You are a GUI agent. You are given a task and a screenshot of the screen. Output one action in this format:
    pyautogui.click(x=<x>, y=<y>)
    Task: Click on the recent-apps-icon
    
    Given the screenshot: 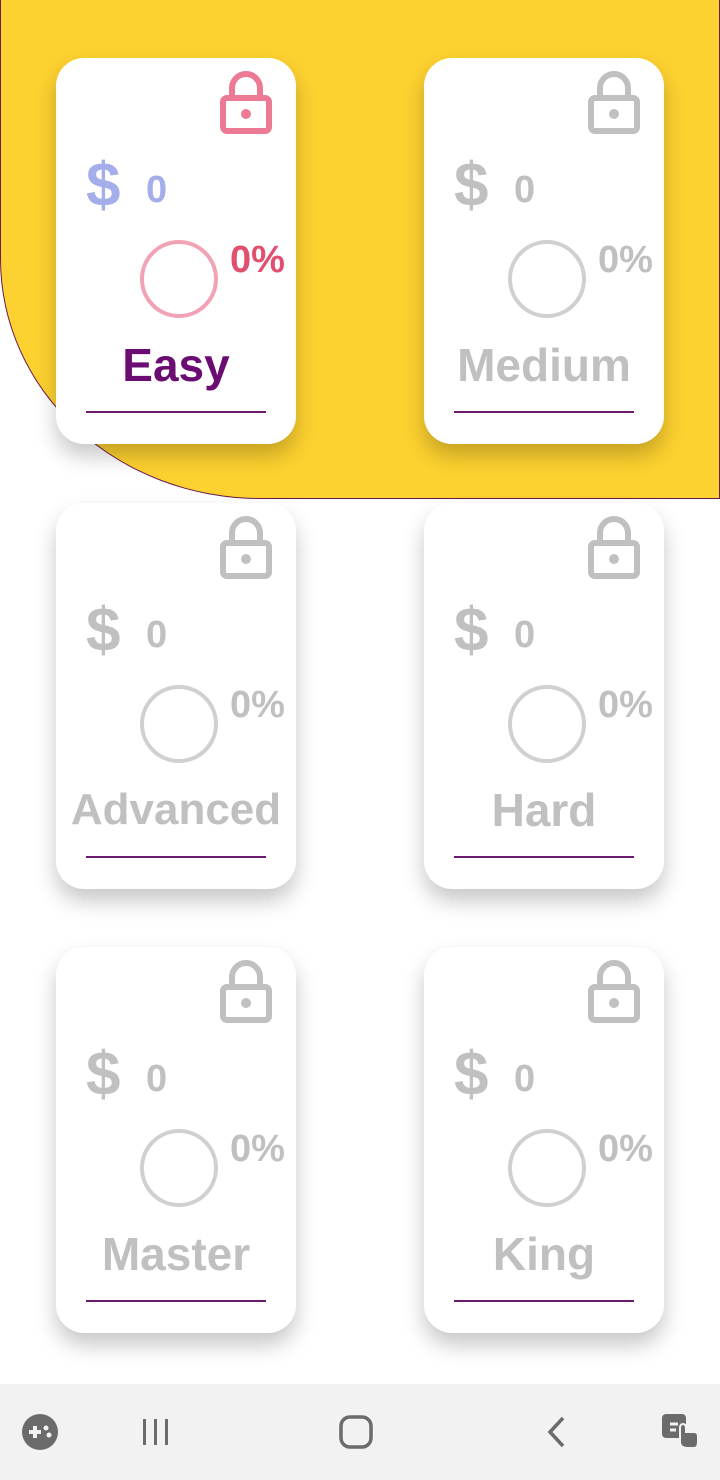 What is the action you would take?
    pyautogui.click(x=155, y=1432)
    